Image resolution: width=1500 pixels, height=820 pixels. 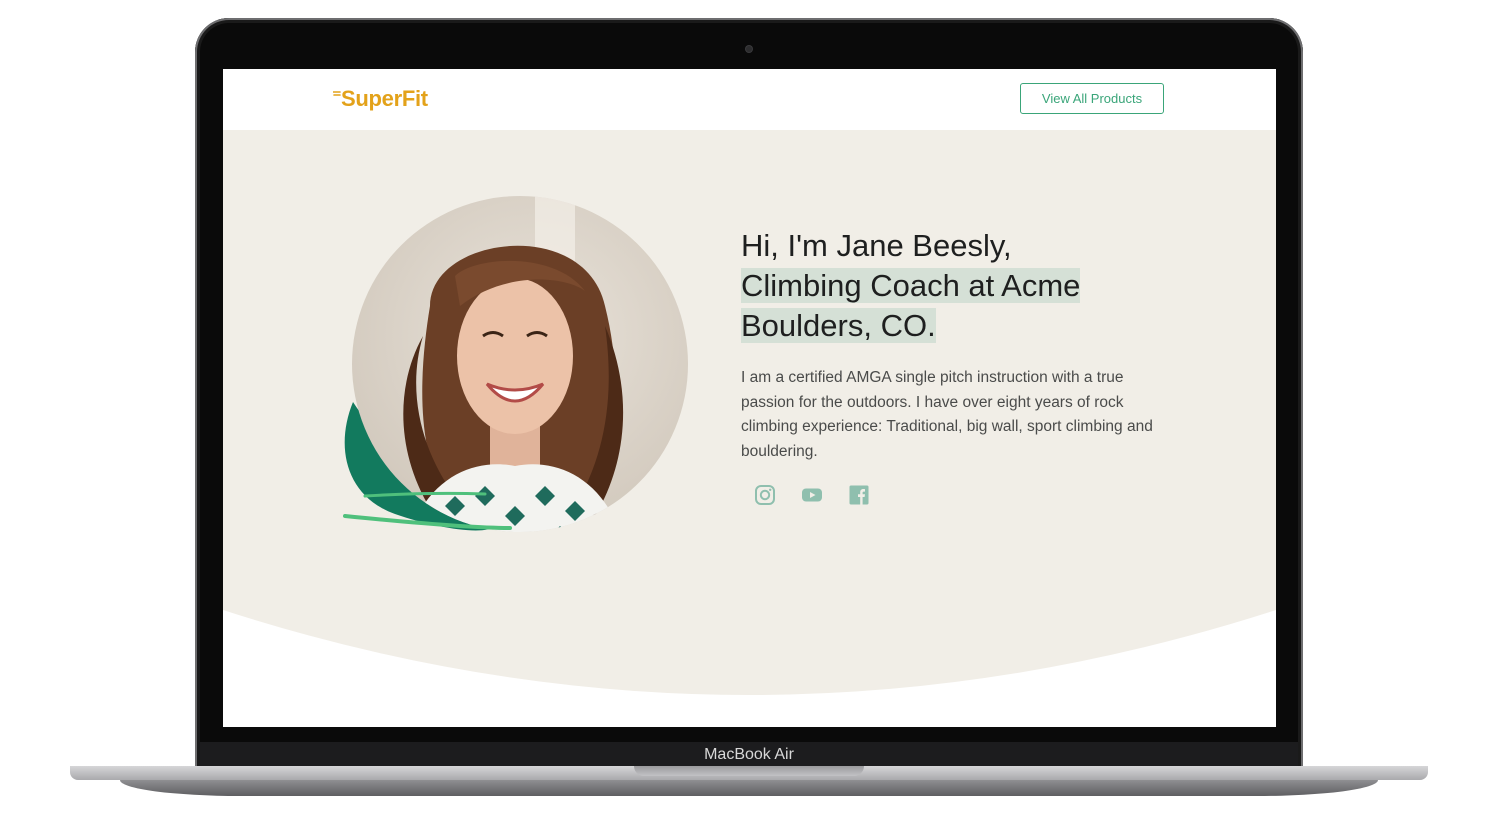 I want to click on headline-greeting: Hi, I'm Jane Beesly,, so click(x=876, y=245).